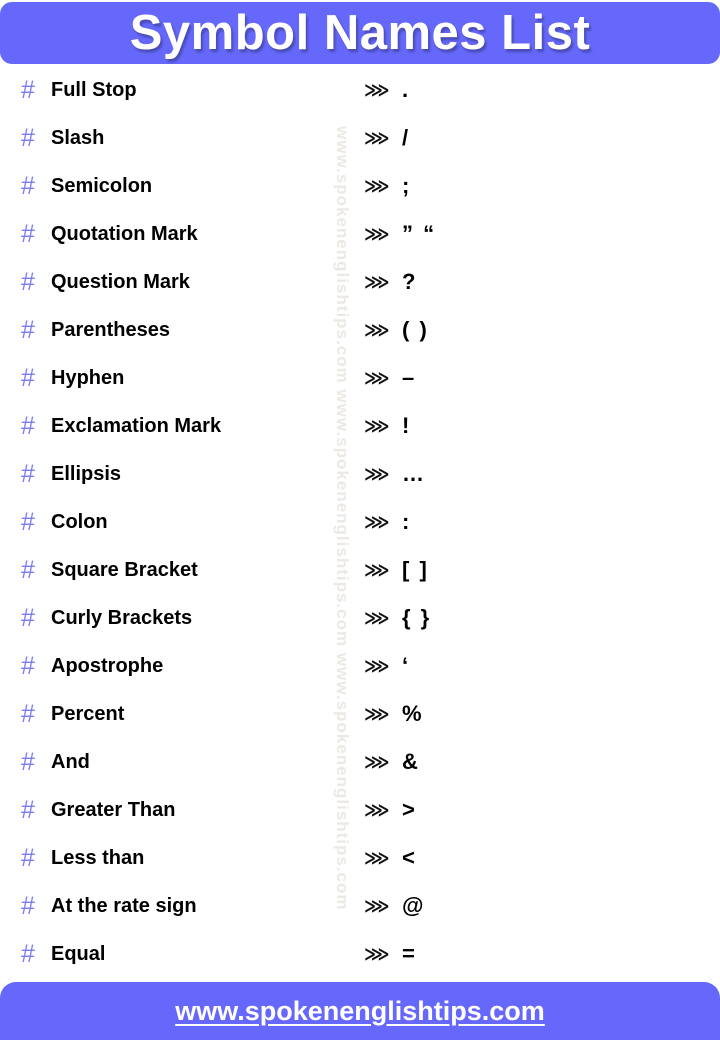  What do you see at coordinates (360, 714) in the screenshot?
I see `list-item: # Percent ⋙%` at bounding box center [360, 714].